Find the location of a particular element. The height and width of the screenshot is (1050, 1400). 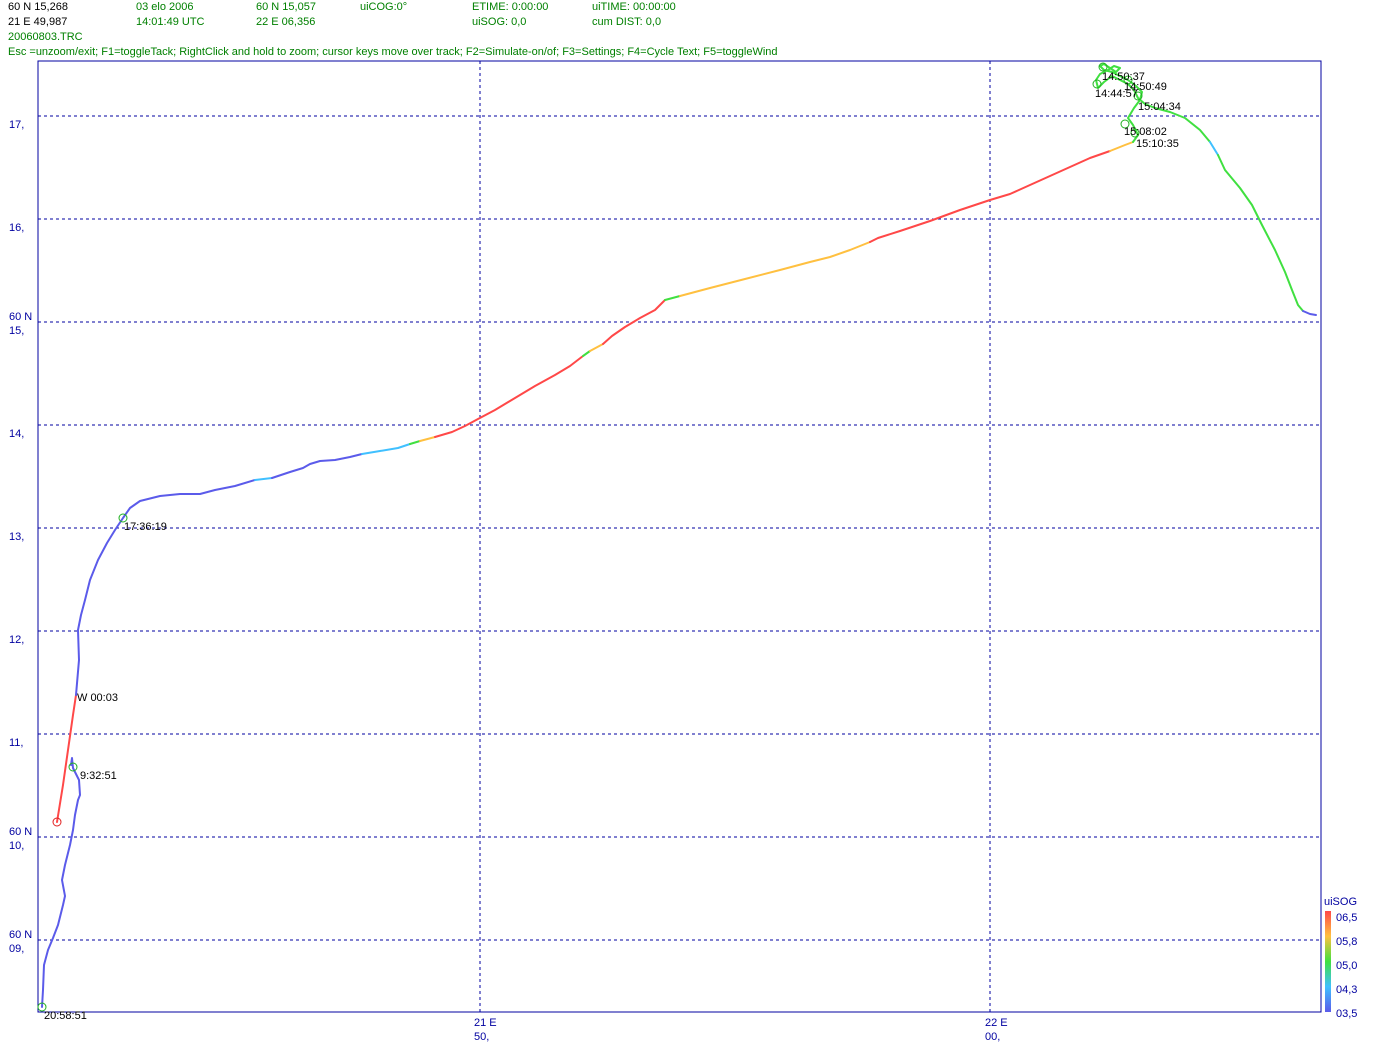

legend-value: 05,0 is located at coordinates (1346, 966).